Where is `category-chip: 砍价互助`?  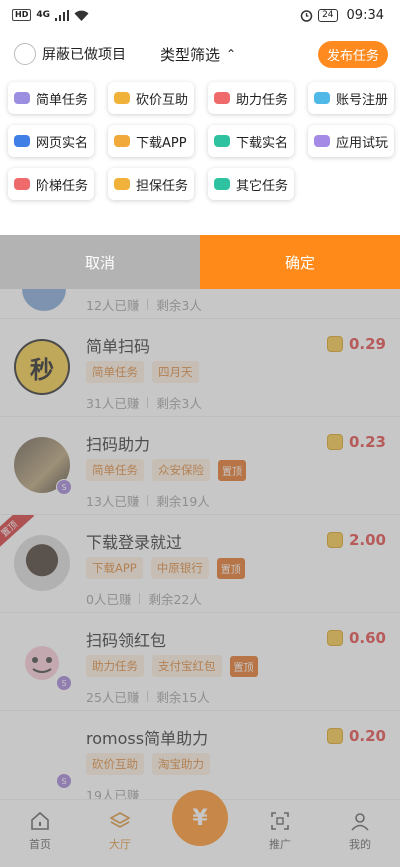 category-chip: 砍价互助 is located at coordinates (151, 98).